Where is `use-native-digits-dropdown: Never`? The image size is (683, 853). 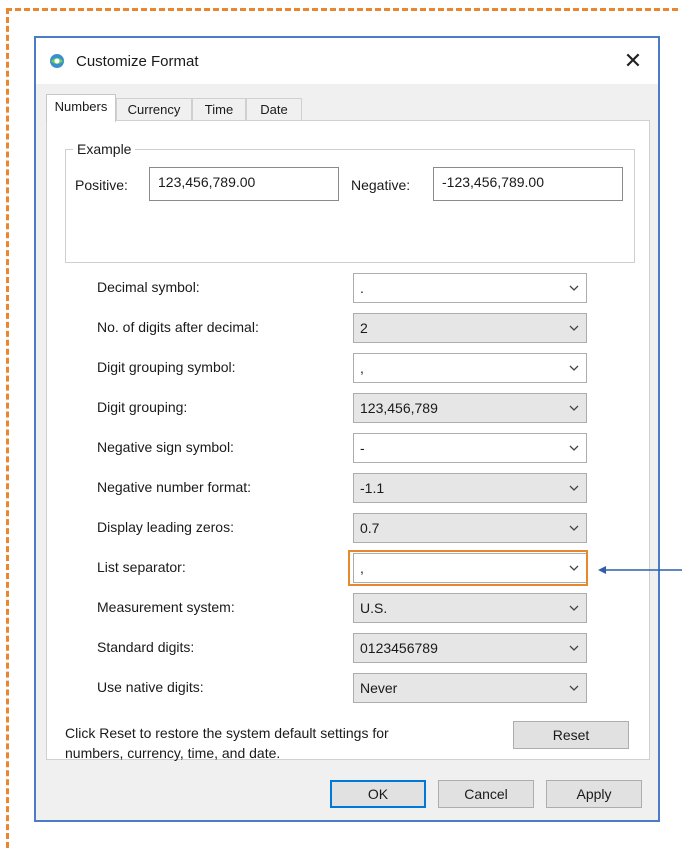
use-native-digits-dropdown: Never is located at coordinates (470, 688).